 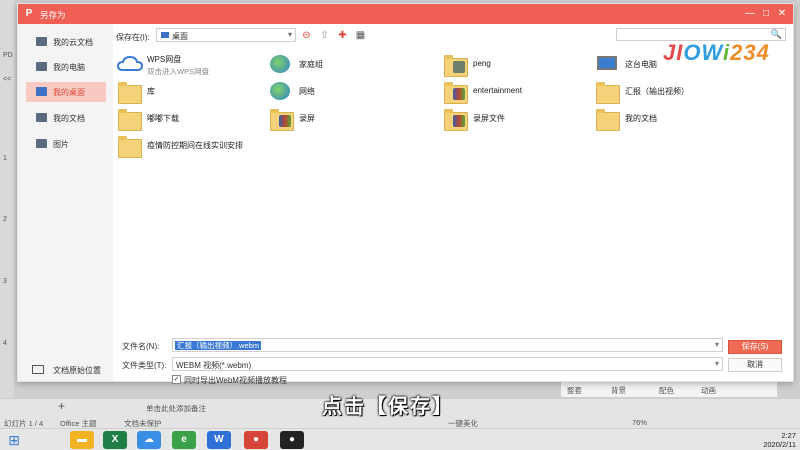 What do you see at coordinates (65, 202) in the screenshot?
I see `places-sidebar: 我的云文档 我的电脑 我的桌面 我的文档 图片 文档原始位置` at bounding box center [65, 202].